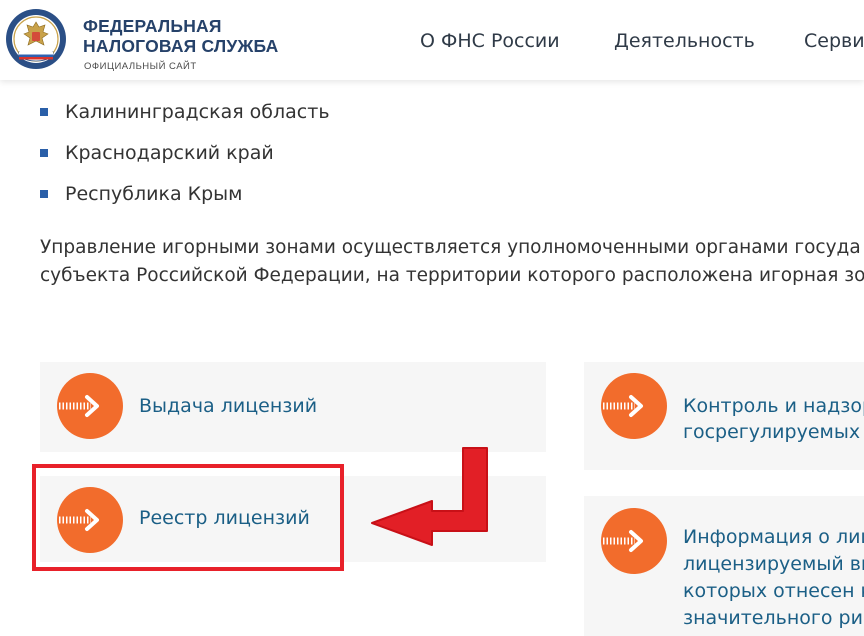 This screenshot has height=636, width=864. Describe the element at coordinates (154, 194) in the screenshot. I see `region-label: Республика Крым` at that location.